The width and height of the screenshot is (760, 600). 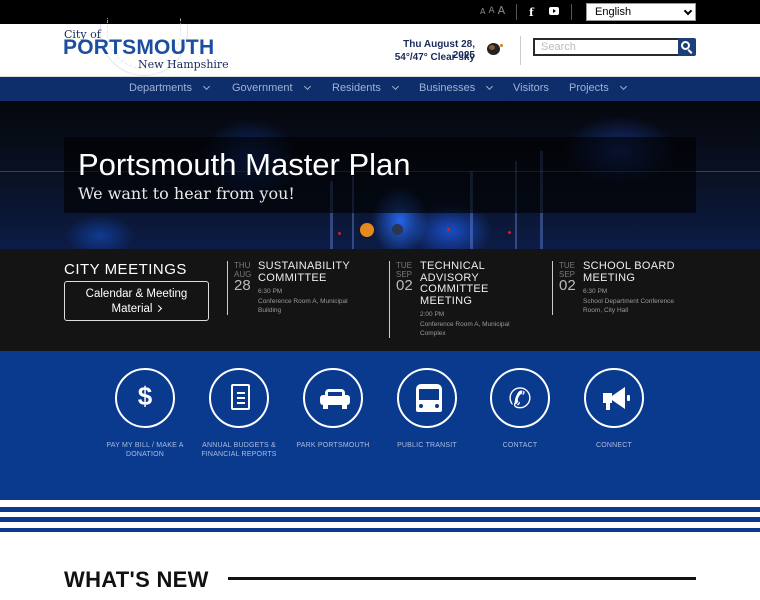 I want to click on font-size-medium-button: A, so click(x=491, y=11).